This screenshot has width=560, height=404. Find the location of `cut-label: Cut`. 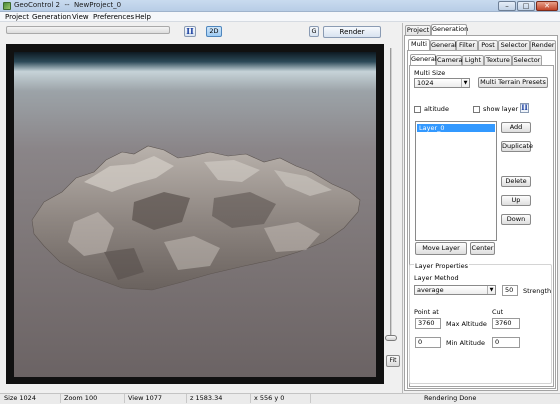

cut-label: Cut is located at coordinates (498, 312).